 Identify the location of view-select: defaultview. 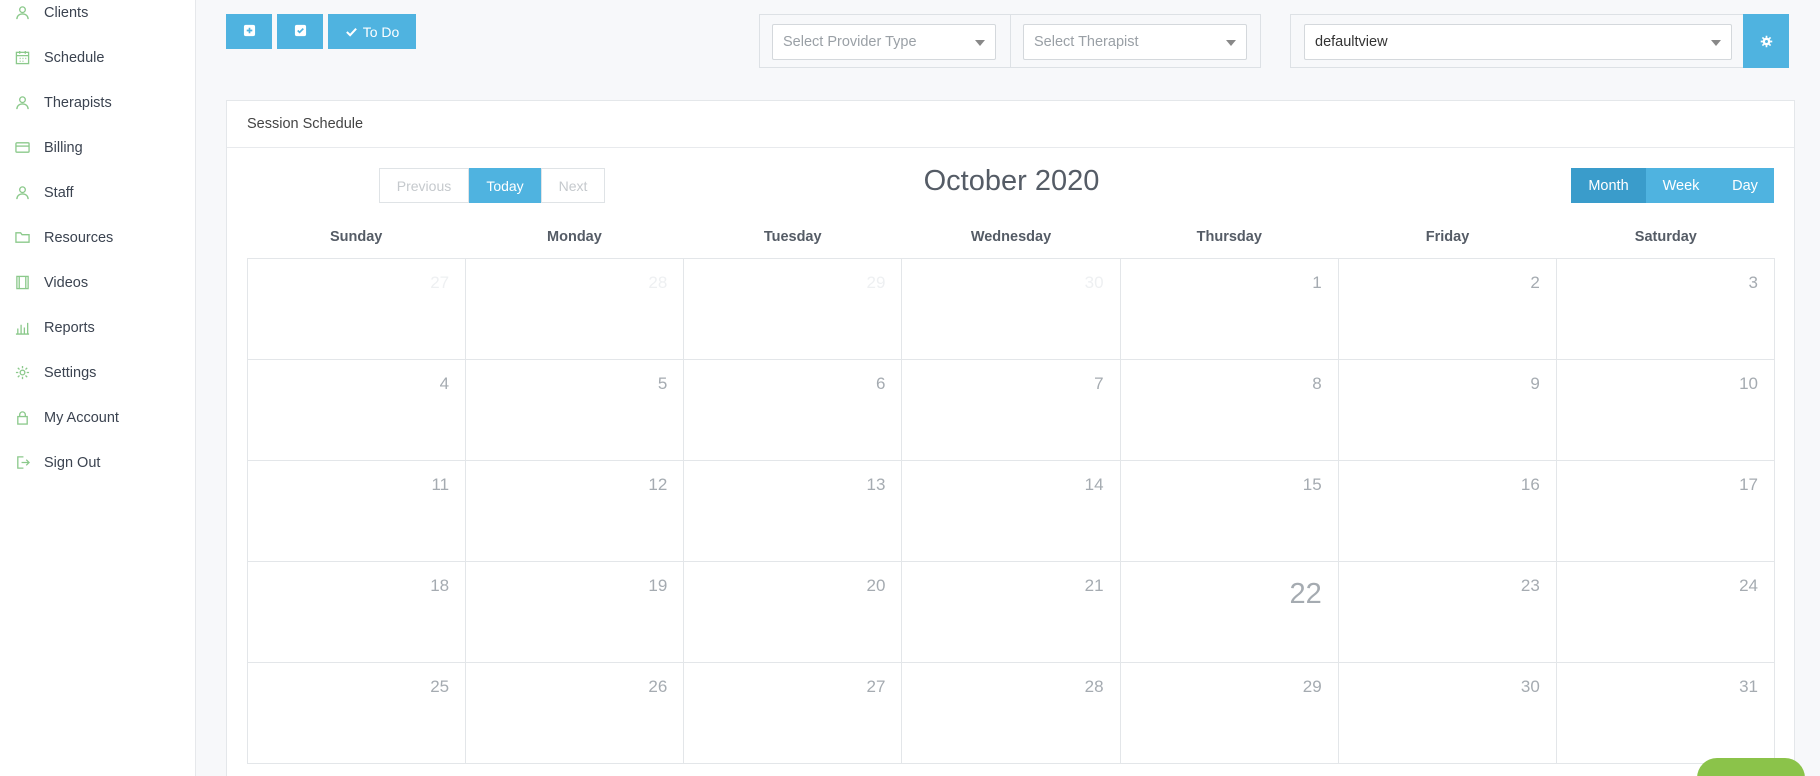
(1518, 42).